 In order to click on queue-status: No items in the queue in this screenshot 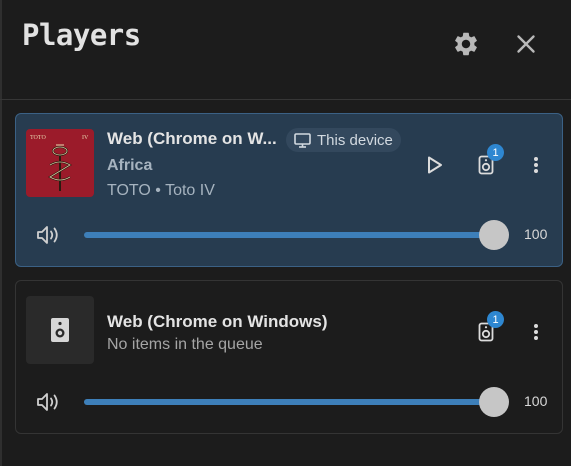, I will do `click(185, 344)`.